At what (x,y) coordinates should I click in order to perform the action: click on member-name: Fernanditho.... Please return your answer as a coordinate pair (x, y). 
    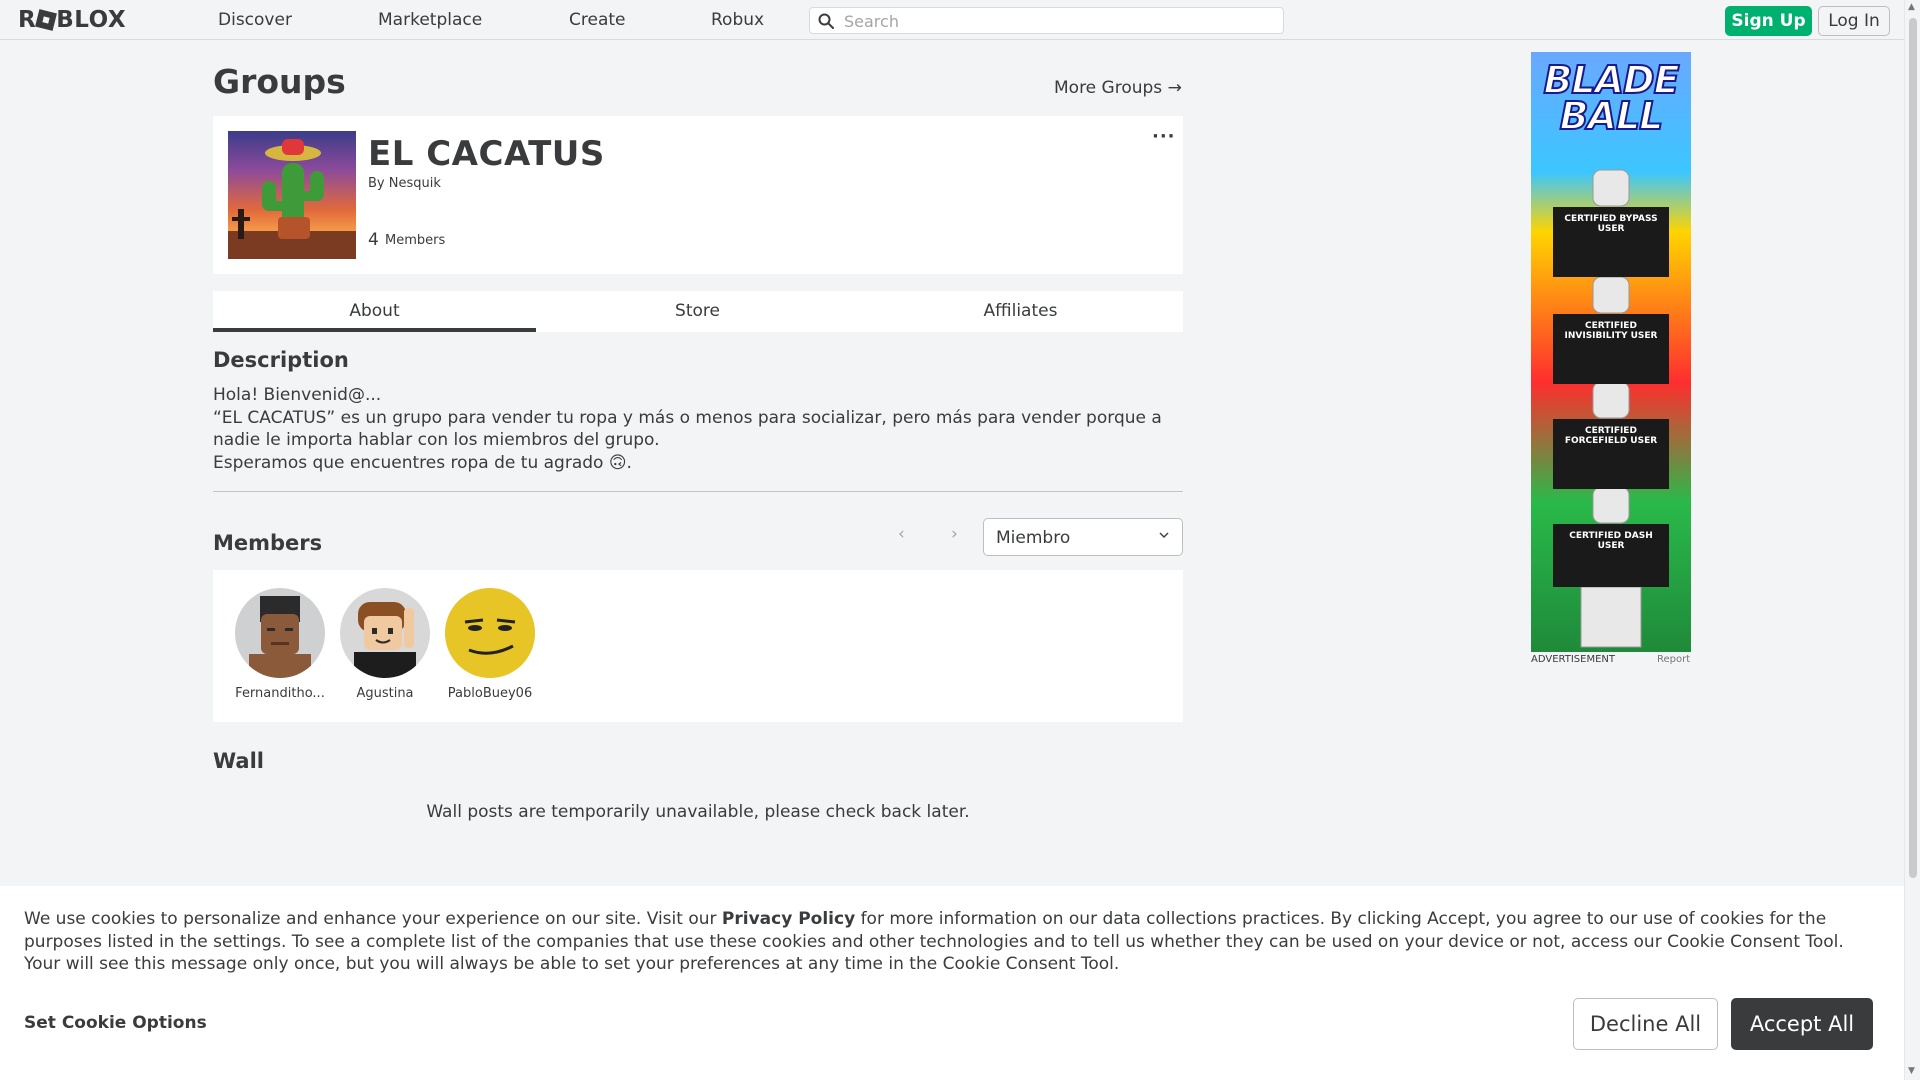
    Looking at the image, I should click on (280, 693).